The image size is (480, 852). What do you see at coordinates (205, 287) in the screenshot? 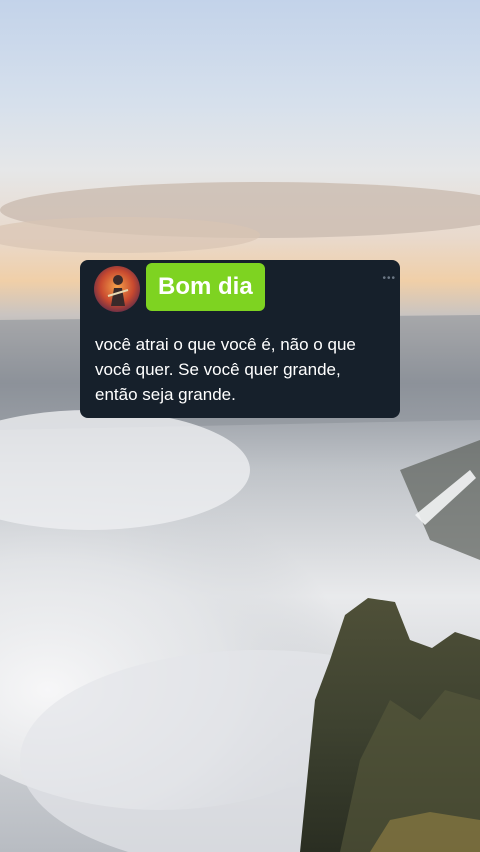
I see `greeting-badge: Bom dia` at bounding box center [205, 287].